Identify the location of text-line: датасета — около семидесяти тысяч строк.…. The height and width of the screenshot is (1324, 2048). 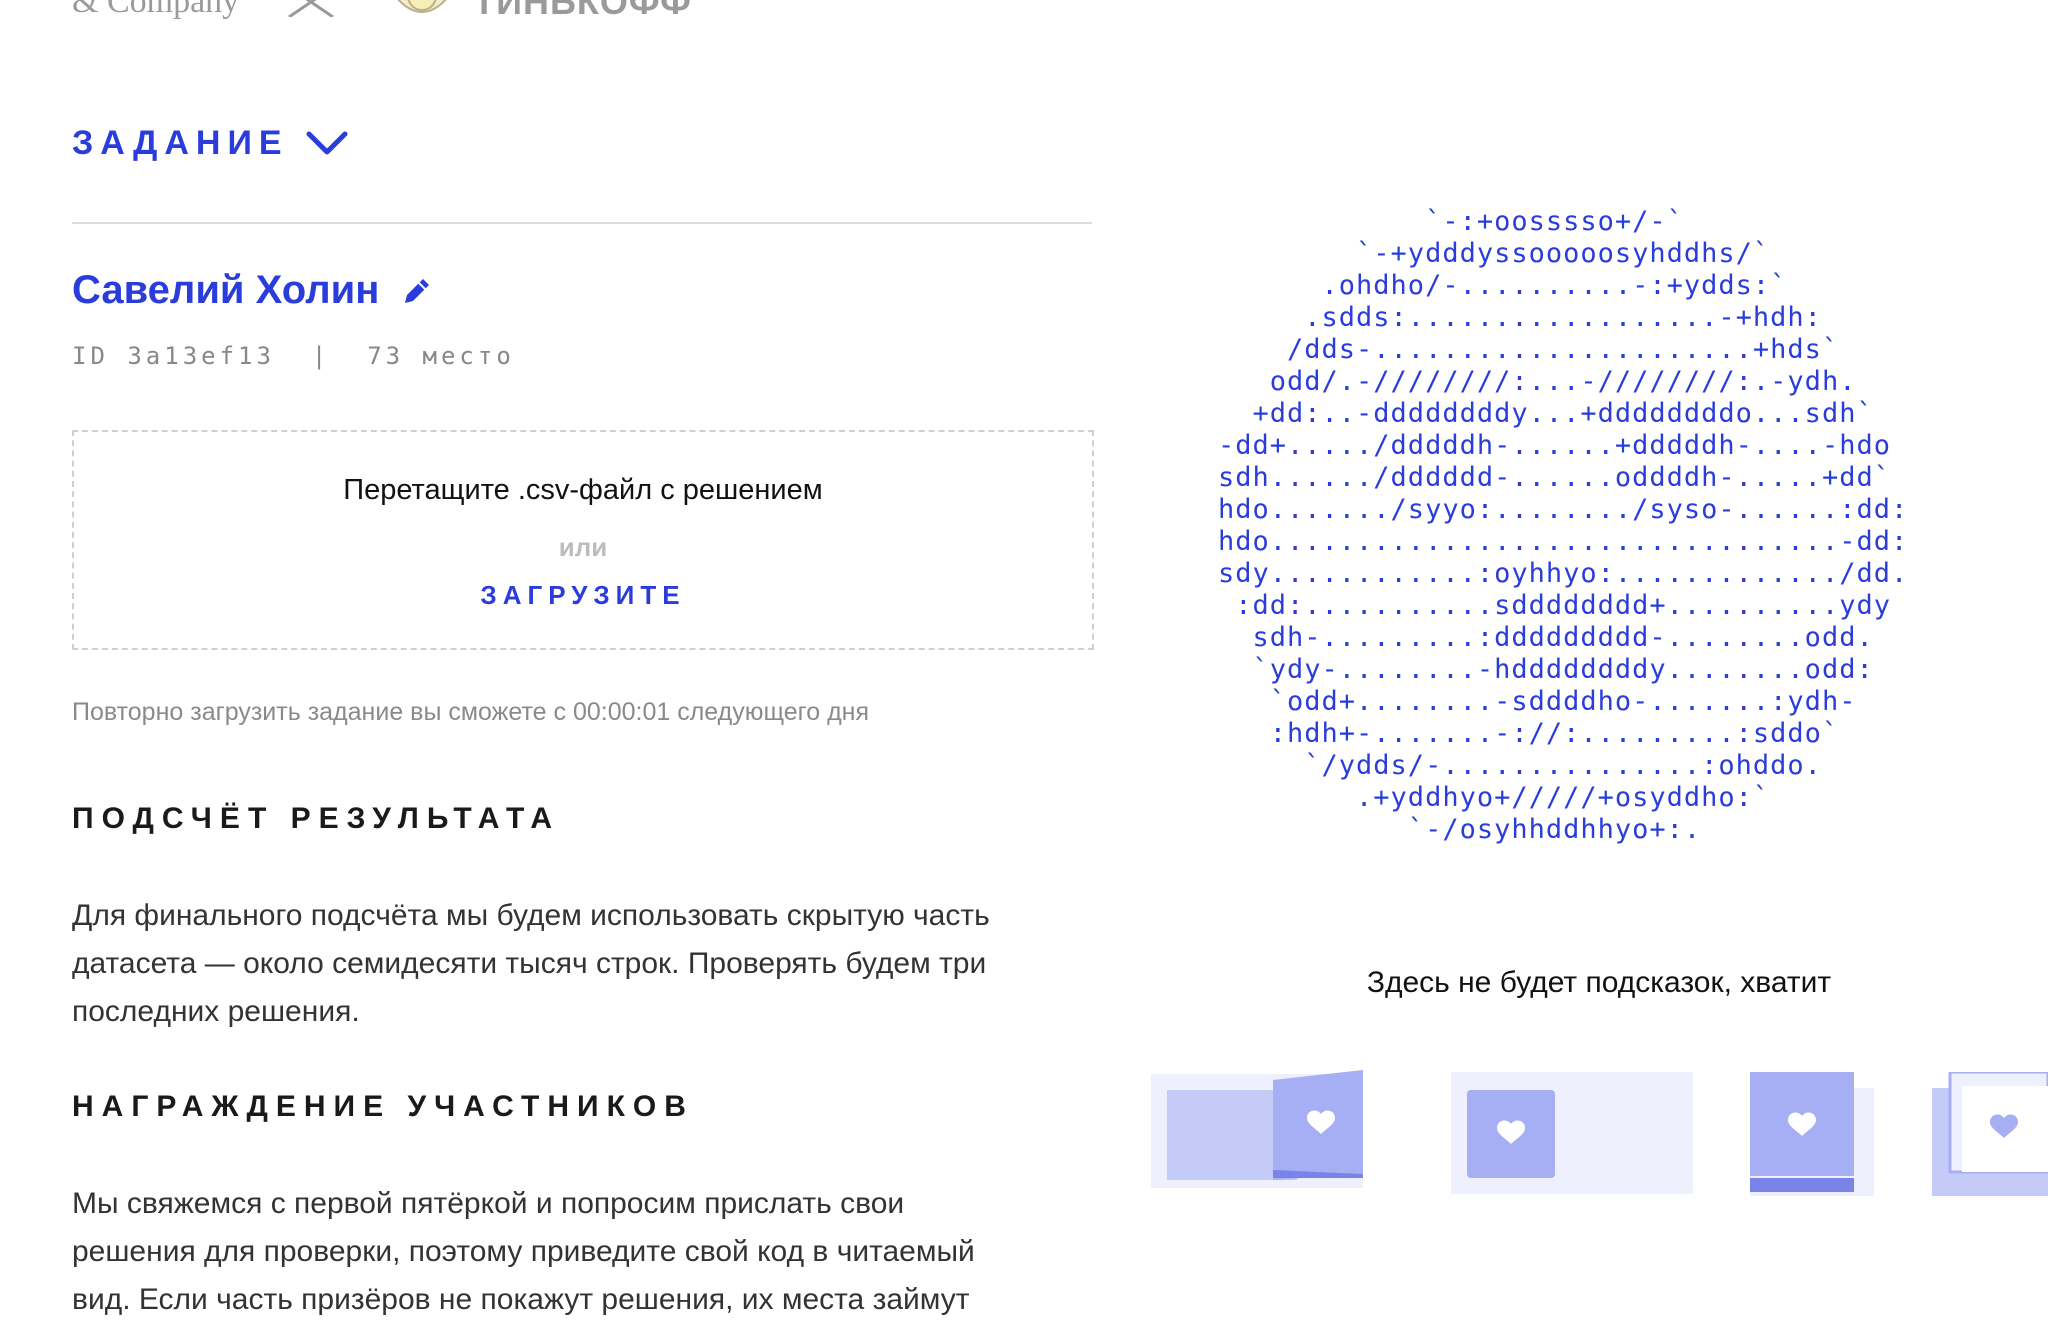
(529, 963).